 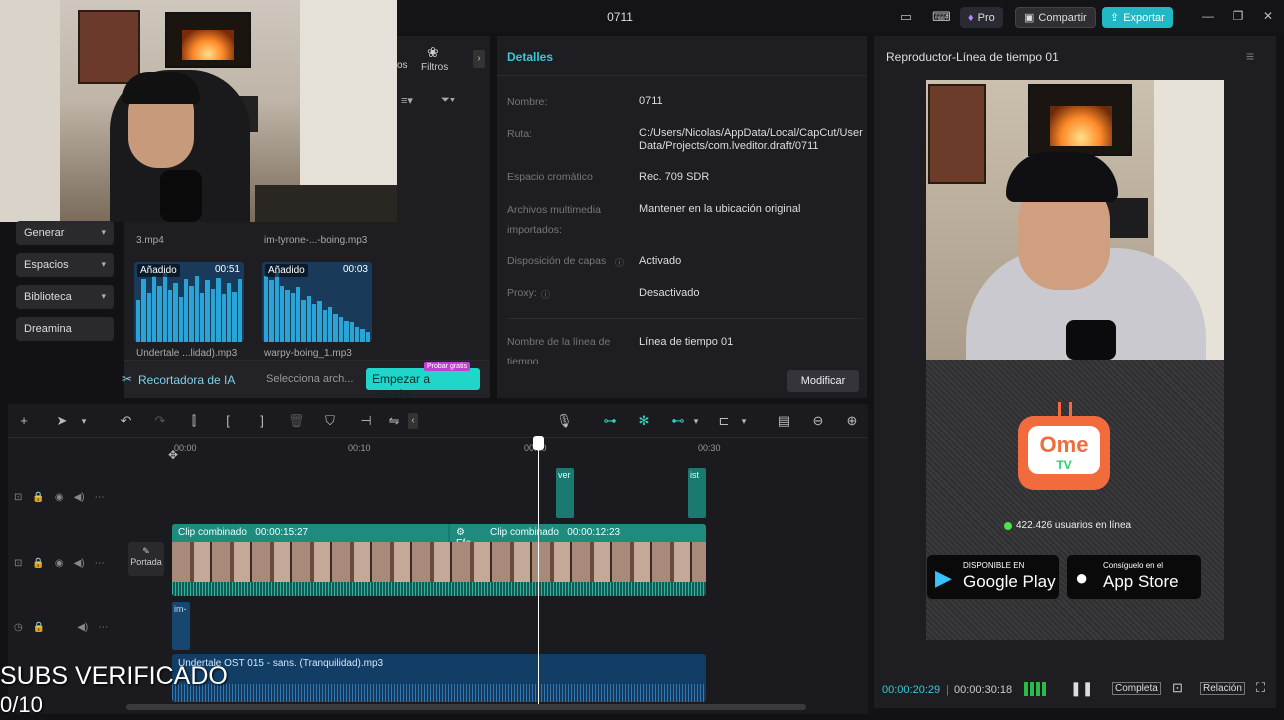 I want to click on nav-generate: Generar ▾, so click(x=65, y=233).